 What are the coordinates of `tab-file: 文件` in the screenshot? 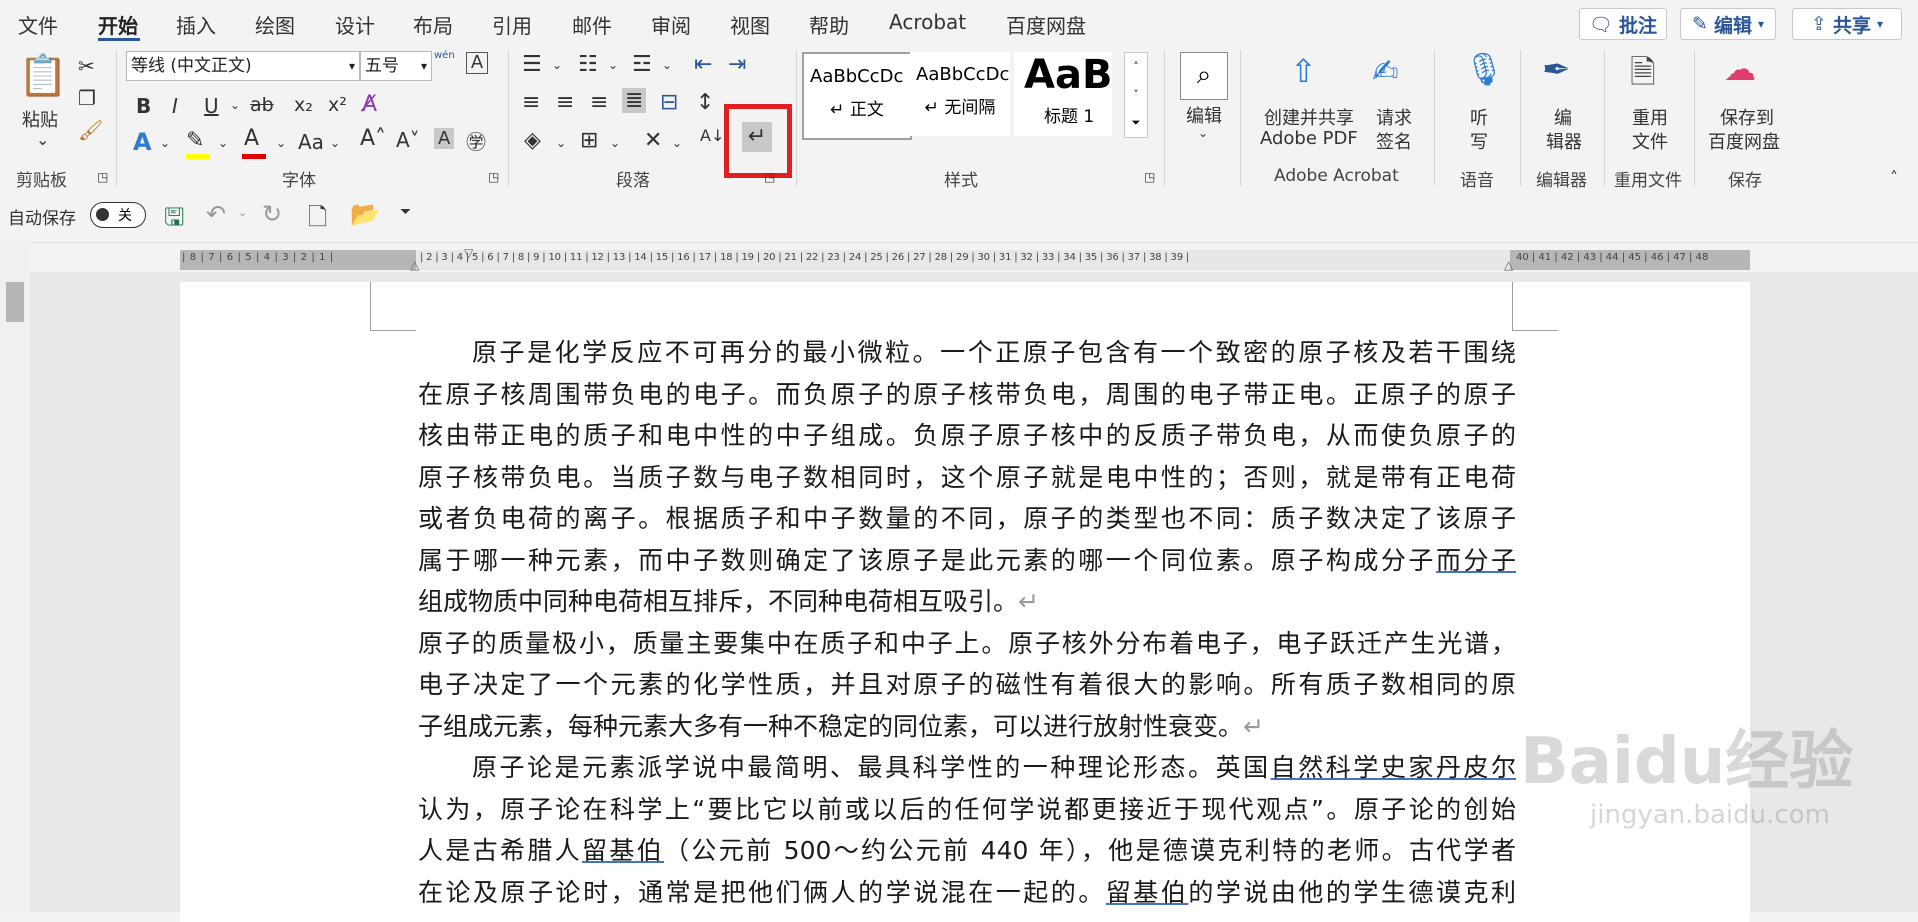 It's located at (38, 24).